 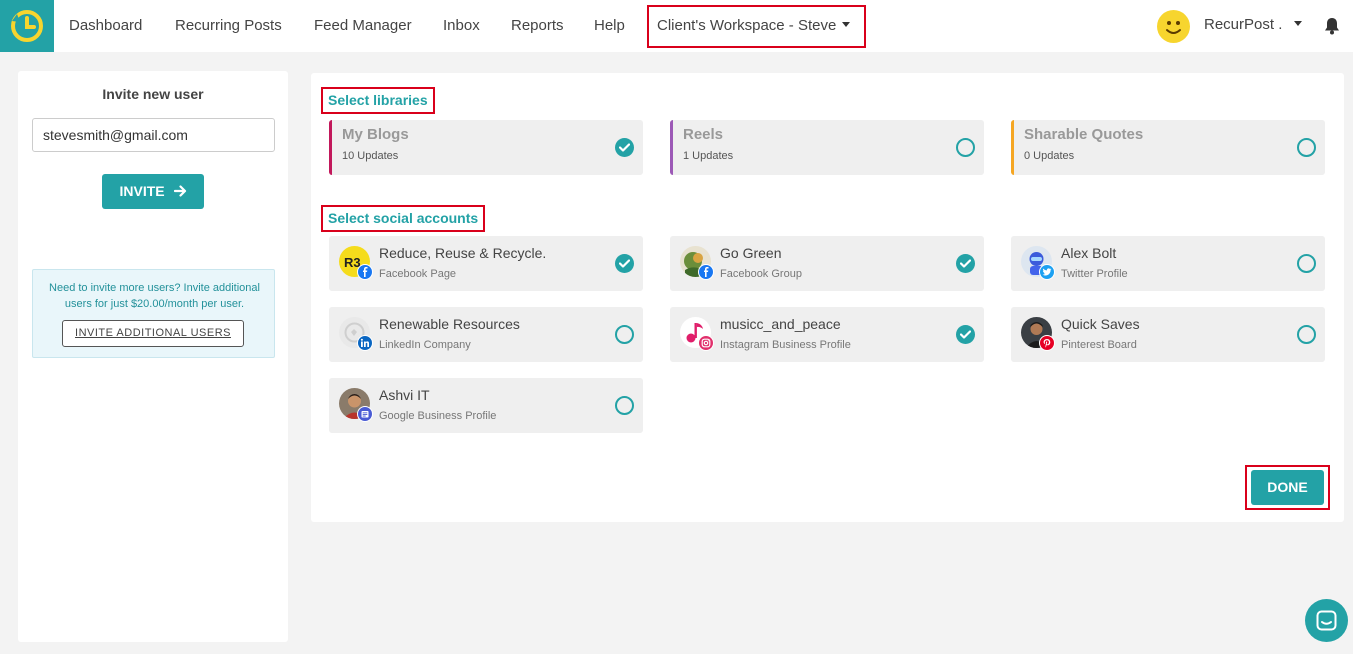 I want to click on done-button: DONE, so click(x=1287, y=487).